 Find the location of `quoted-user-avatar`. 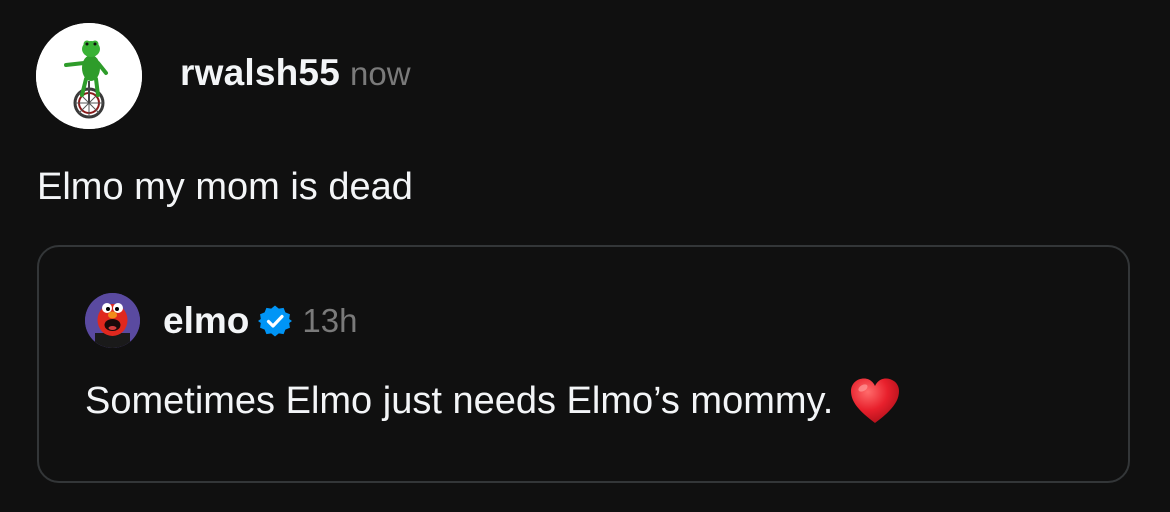

quoted-user-avatar is located at coordinates (112, 320).